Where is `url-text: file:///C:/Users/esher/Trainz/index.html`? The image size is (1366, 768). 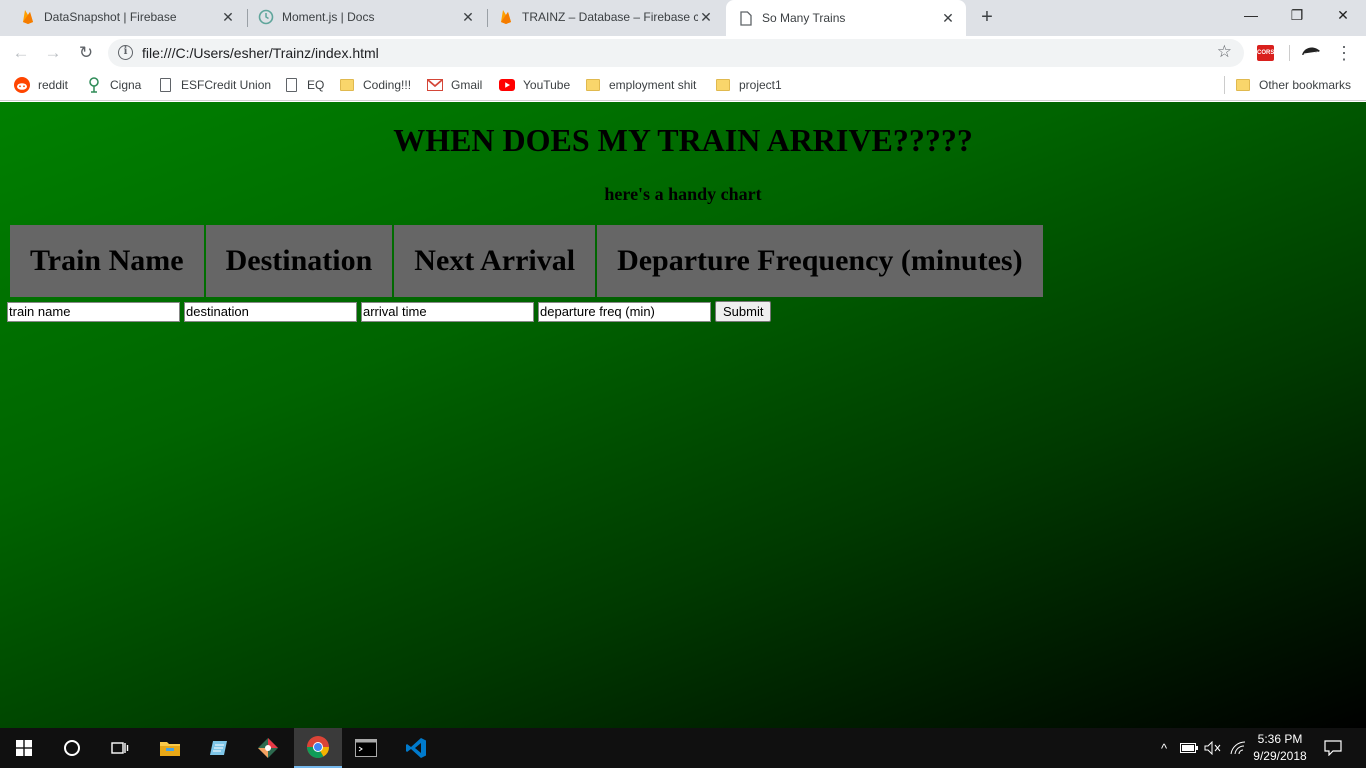
url-text: file:///C:/Users/esher/Trainz/index.html is located at coordinates (260, 53).